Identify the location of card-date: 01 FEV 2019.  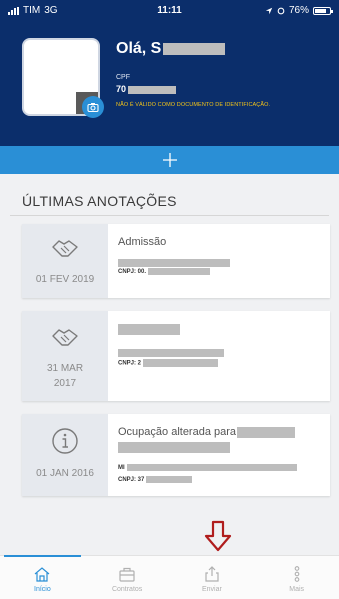
(65, 279).